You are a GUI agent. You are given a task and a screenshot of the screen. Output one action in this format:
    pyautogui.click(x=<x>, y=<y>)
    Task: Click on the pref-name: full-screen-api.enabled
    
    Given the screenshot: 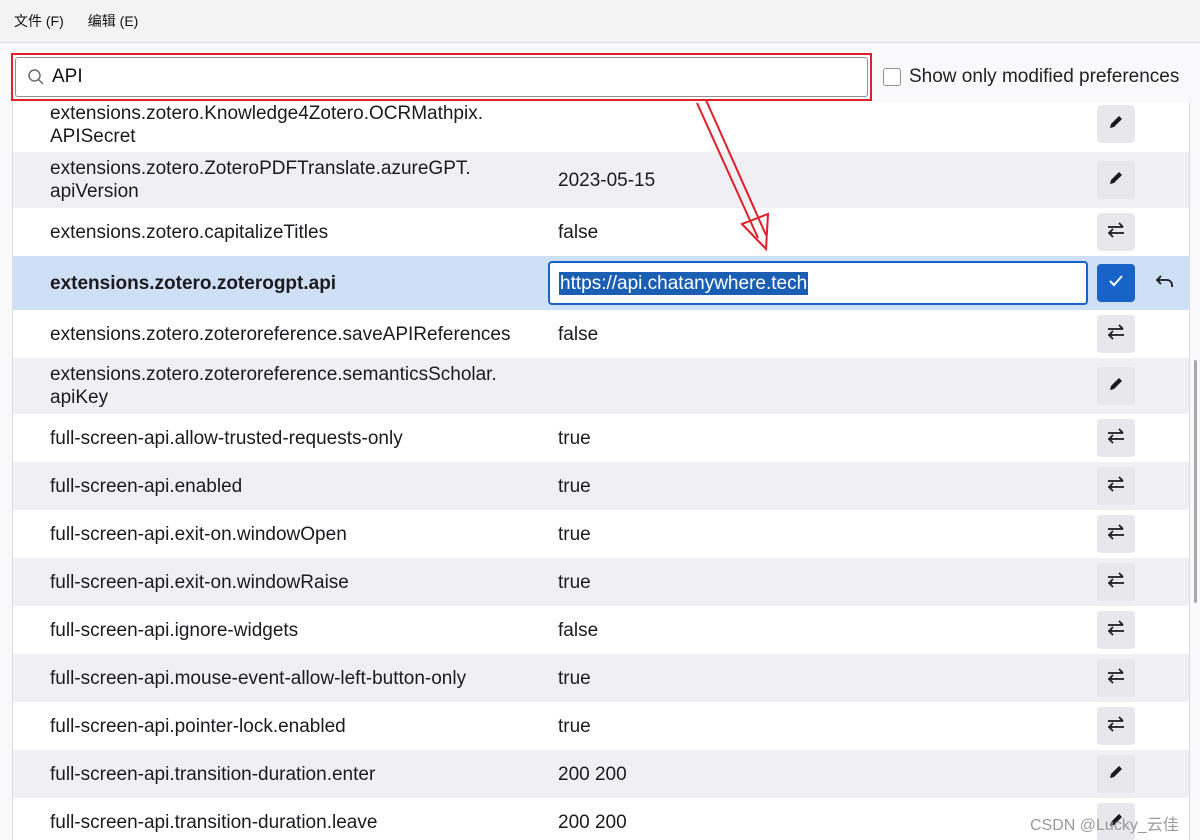 What is the action you would take?
    pyautogui.click(x=146, y=486)
    